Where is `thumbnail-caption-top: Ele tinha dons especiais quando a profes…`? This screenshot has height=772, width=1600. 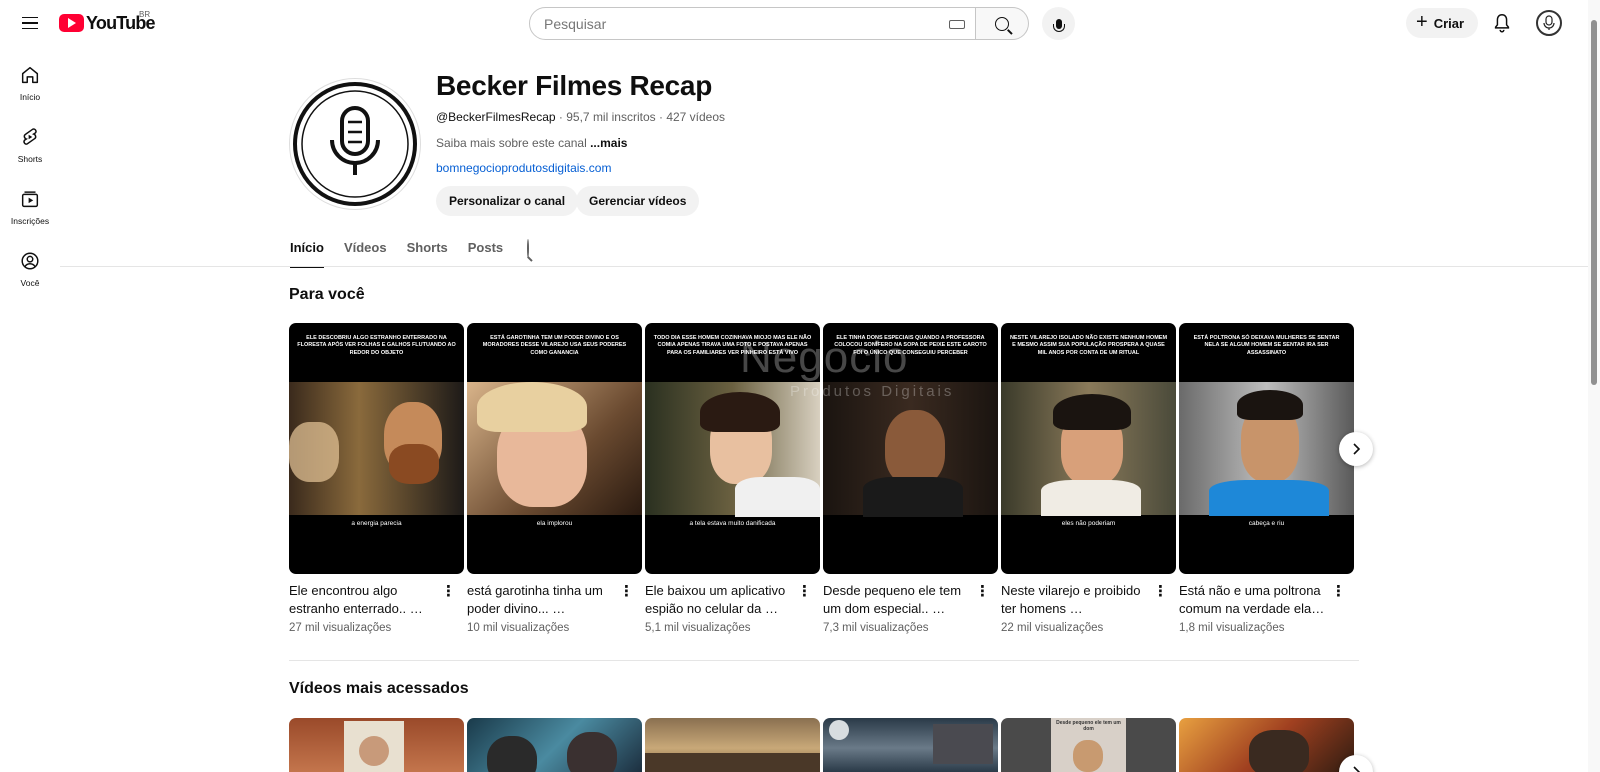 thumbnail-caption-top: Ele tinha dons especiais quando a profes… is located at coordinates (910, 345).